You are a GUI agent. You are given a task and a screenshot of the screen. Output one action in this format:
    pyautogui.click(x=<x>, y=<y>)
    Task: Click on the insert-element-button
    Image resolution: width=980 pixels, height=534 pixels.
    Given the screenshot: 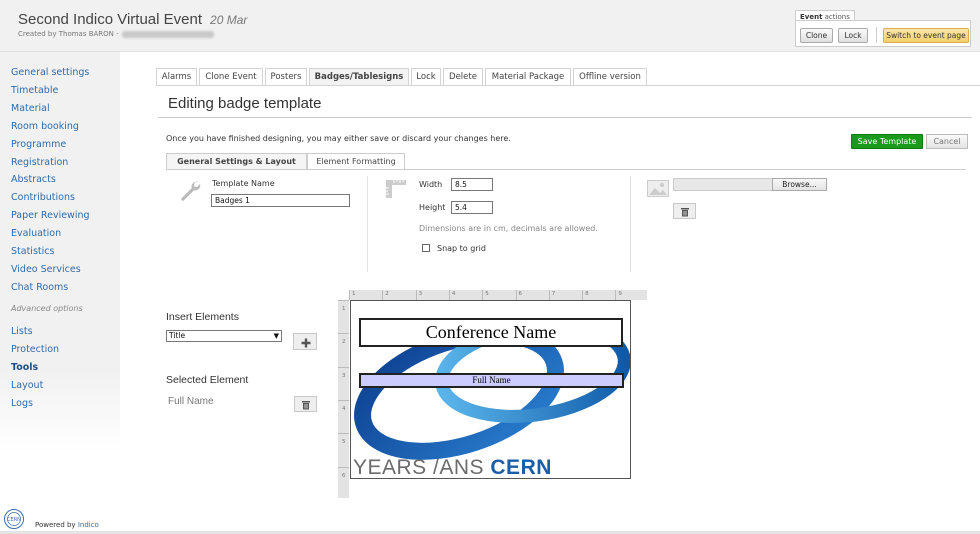 What is the action you would take?
    pyautogui.click(x=305, y=341)
    